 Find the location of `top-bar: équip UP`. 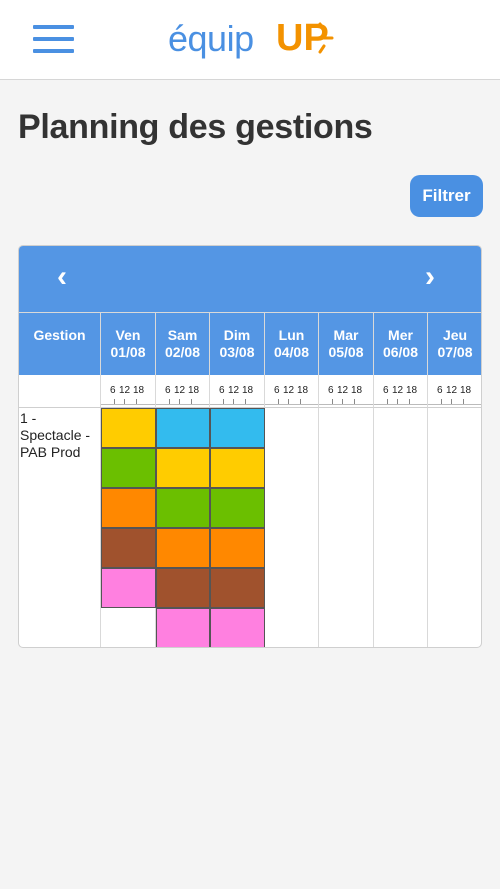

top-bar: équip UP is located at coordinates (250, 40).